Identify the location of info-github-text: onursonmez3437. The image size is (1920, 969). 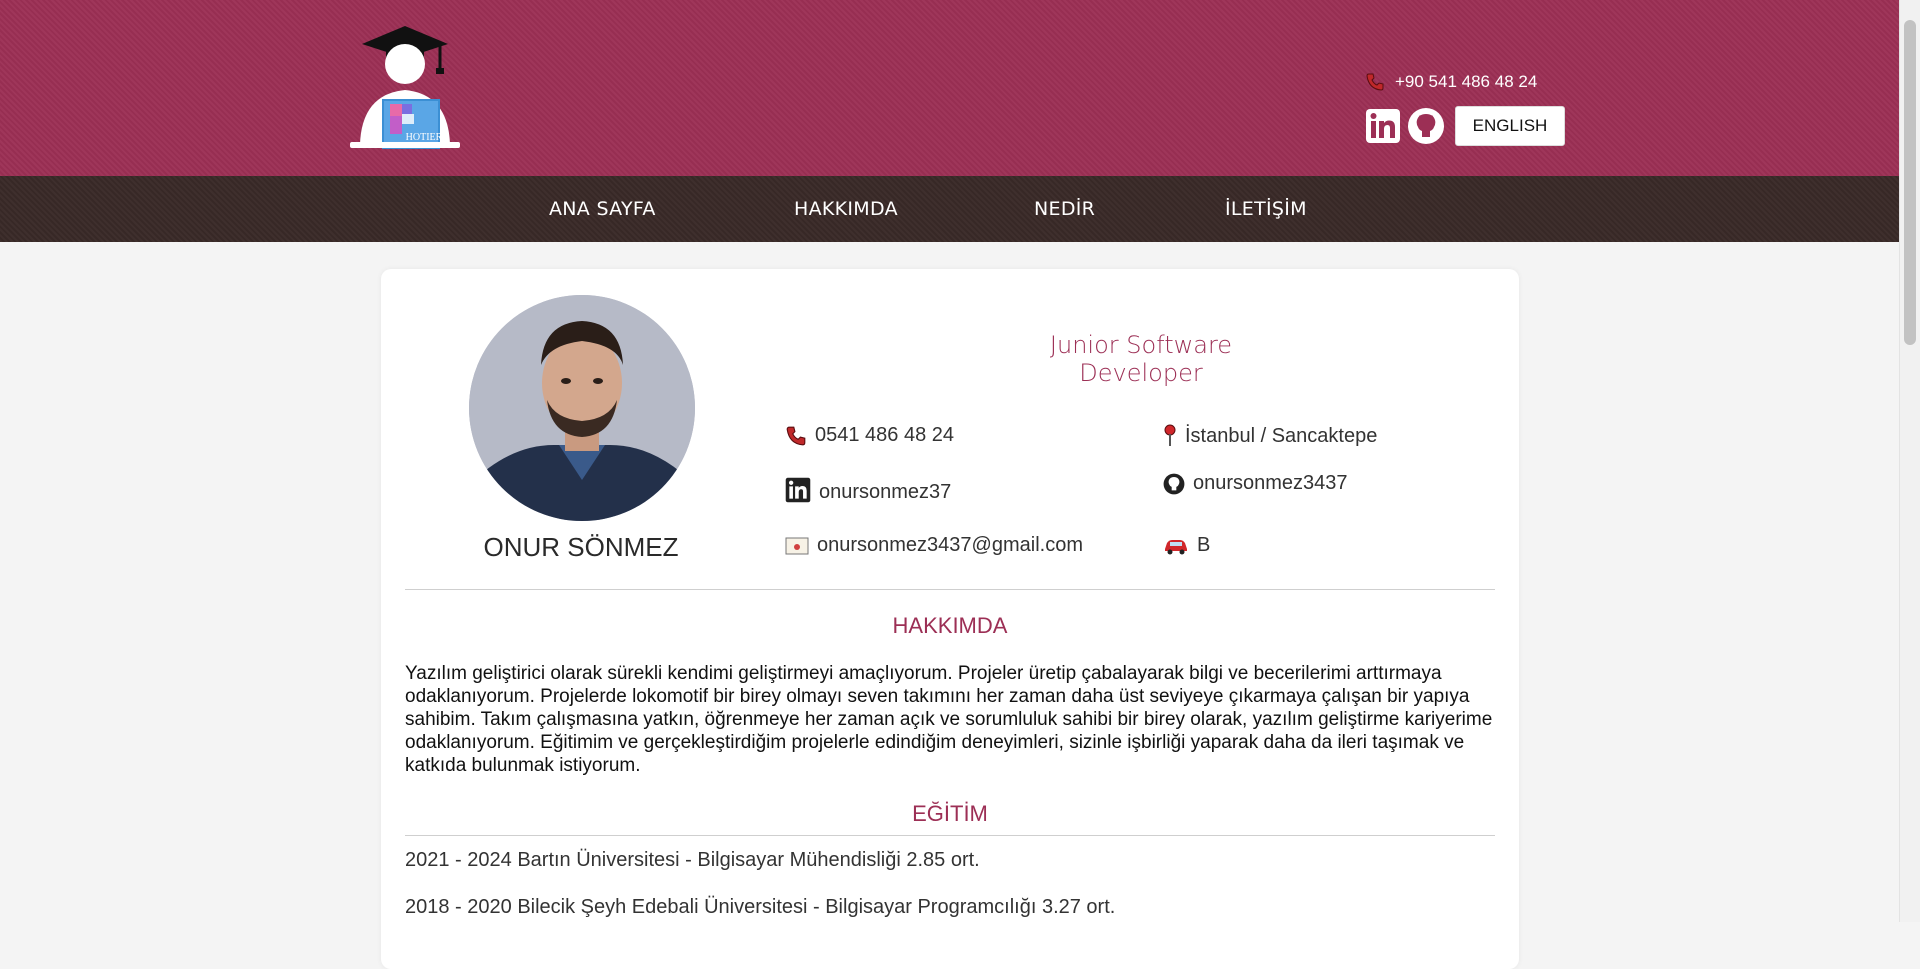
(1270, 483).